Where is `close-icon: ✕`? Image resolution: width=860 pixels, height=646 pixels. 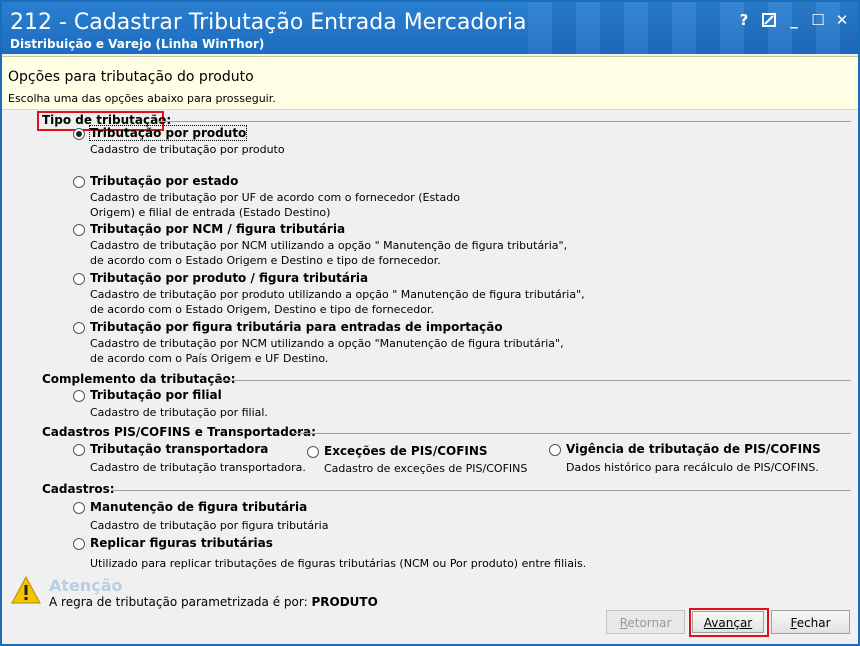 close-icon: ✕ is located at coordinates (842, 20).